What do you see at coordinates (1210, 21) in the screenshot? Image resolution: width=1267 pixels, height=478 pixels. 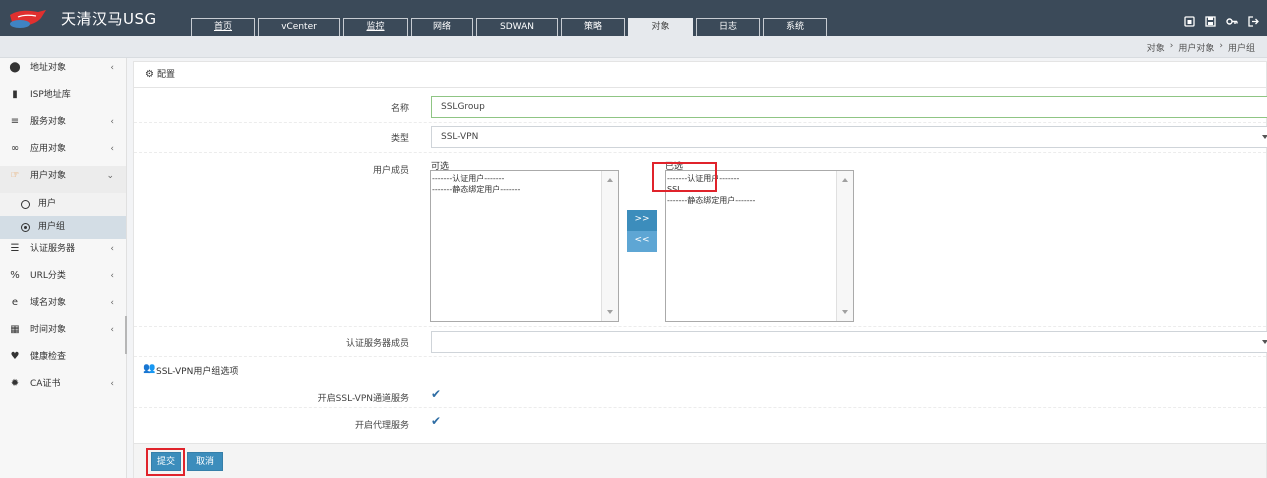 I see `save-icon` at bounding box center [1210, 21].